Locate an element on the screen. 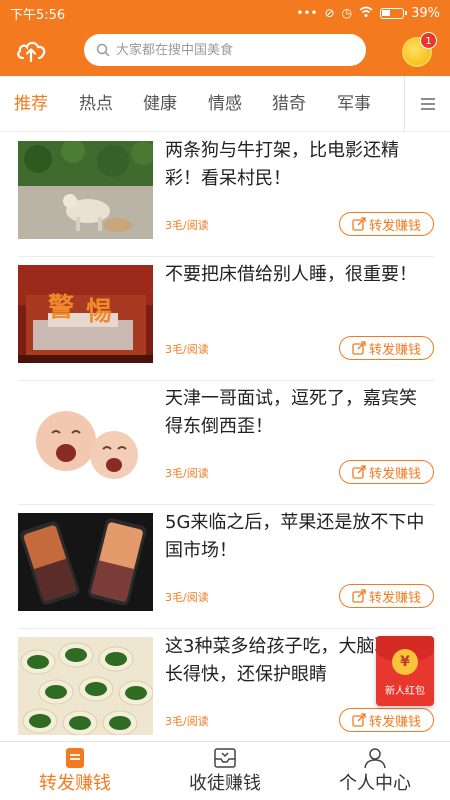  smartphones-photo is located at coordinates (85, 562).